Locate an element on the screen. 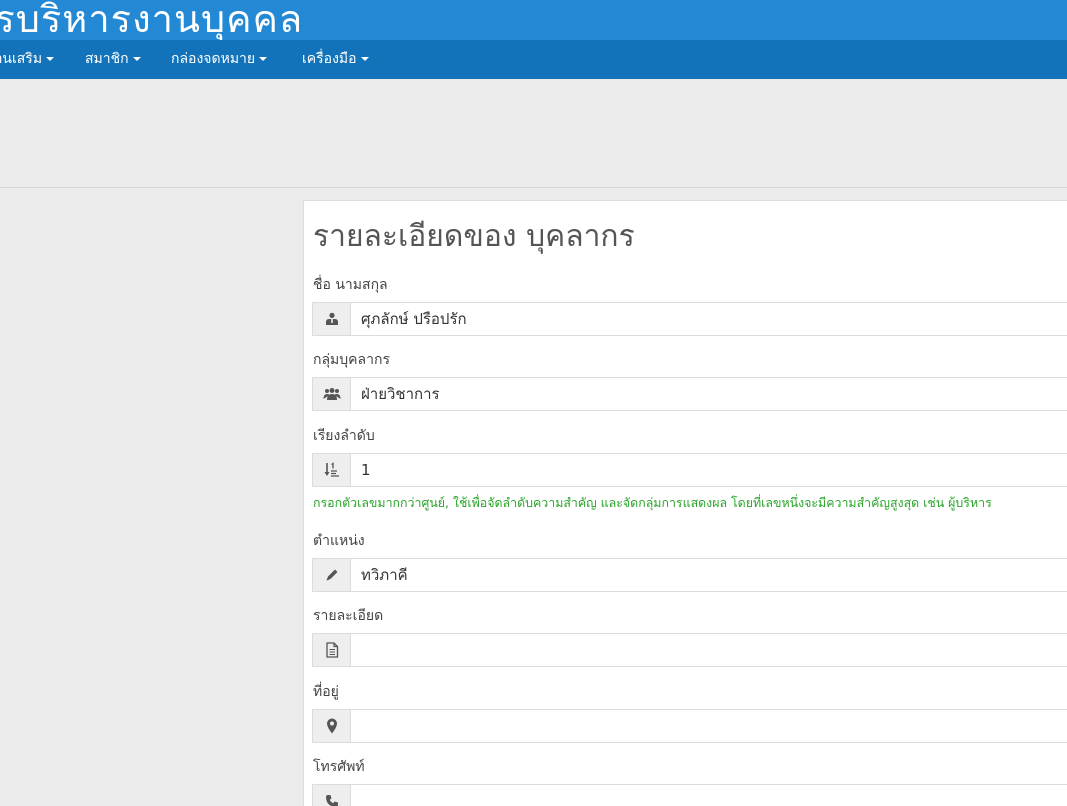 The image size is (1067, 806). order-value: 1 is located at coordinates (366, 470).